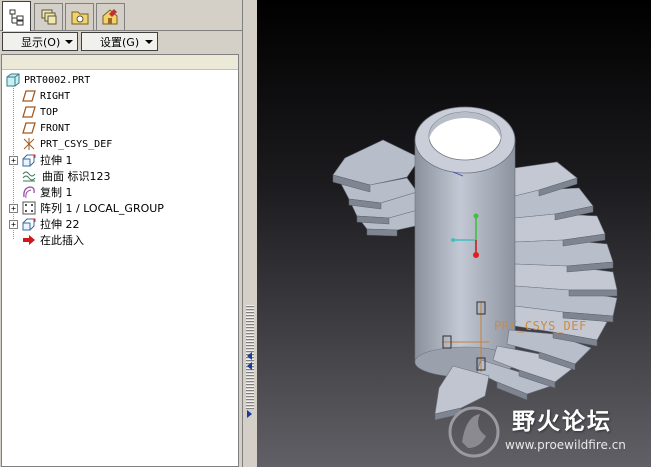  What do you see at coordinates (49, 112) in the screenshot?
I see `tree-item-label: TOP` at bounding box center [49, 112].